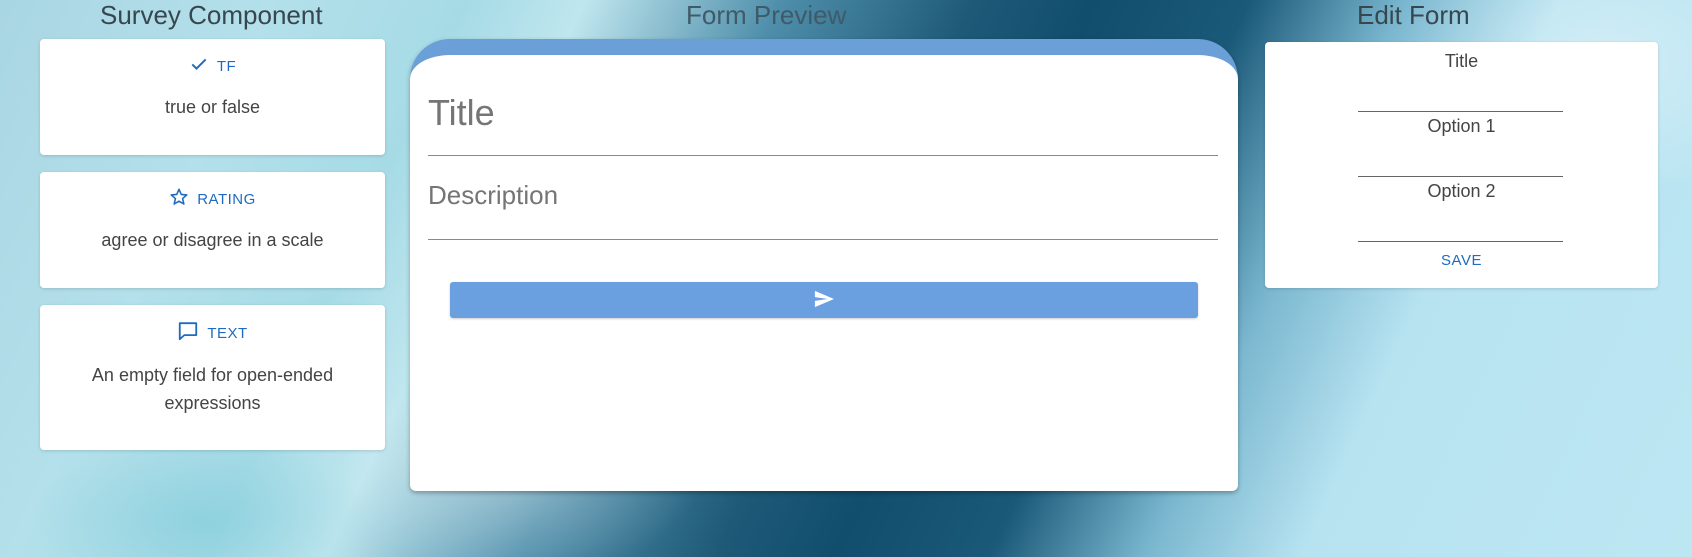 The width and height of the screenshot is (1692, 557). What do you see at coordinates (1461, 126) in the screenshot?
I see `option-1-label: Option 1` at bounding box center [1461, 126].